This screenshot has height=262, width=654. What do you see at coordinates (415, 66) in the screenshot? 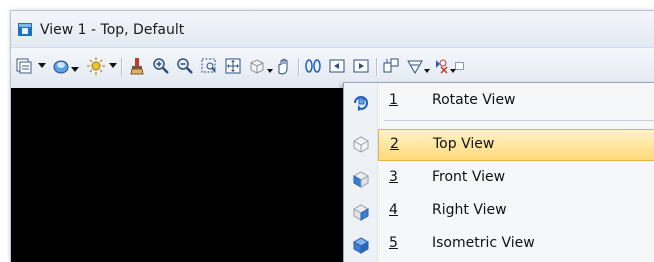
I see `clip-volume-icon` at bounding box center [415, 66].